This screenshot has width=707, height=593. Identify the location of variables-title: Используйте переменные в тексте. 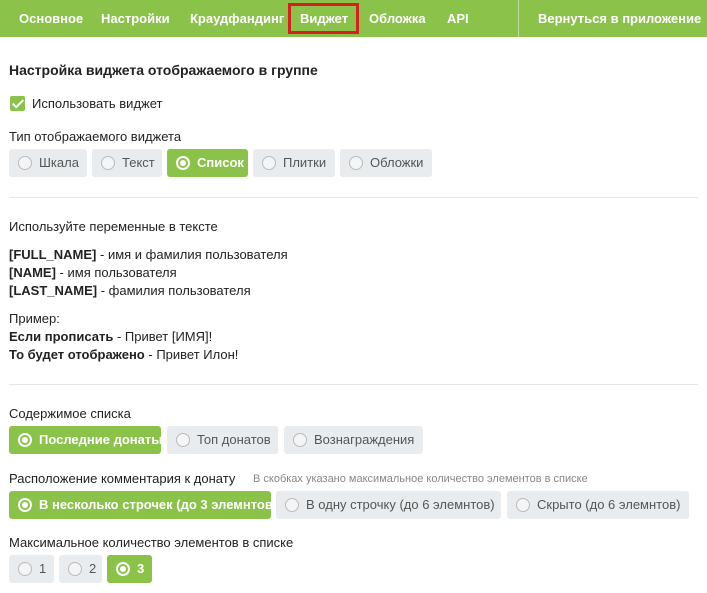
(113, 226).